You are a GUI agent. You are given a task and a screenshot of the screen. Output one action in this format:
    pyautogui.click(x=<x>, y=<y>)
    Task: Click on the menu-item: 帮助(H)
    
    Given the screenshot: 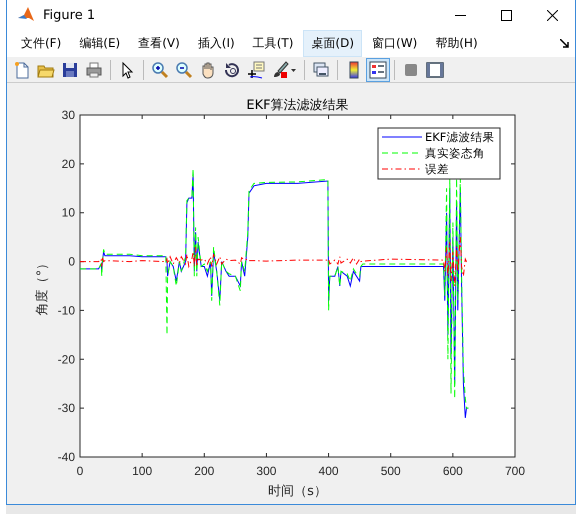 What is the action you would take?
    pyautogui.click(x=456, y=43)
    